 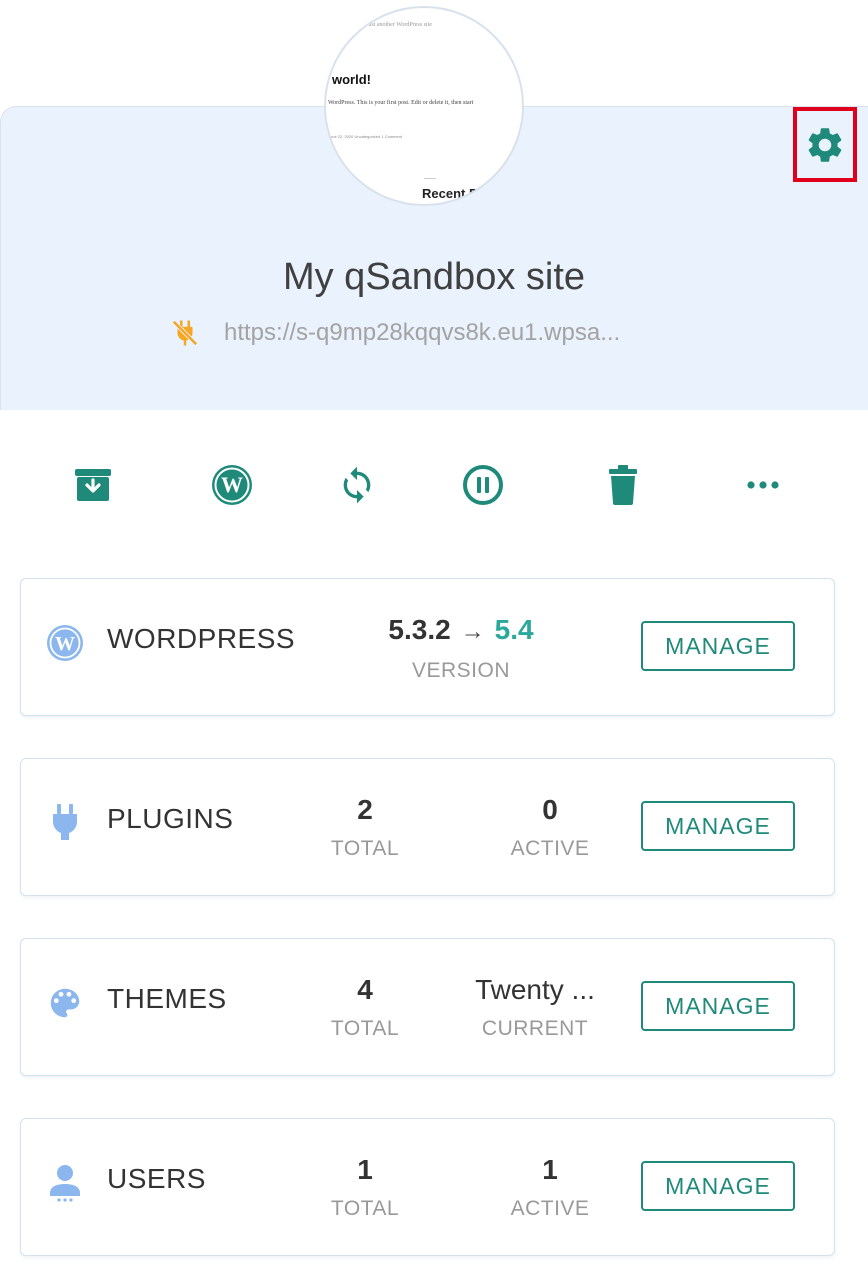 I want to click on plugins-active-stat: 0 ACTIVE, so click(x=550, y=827).